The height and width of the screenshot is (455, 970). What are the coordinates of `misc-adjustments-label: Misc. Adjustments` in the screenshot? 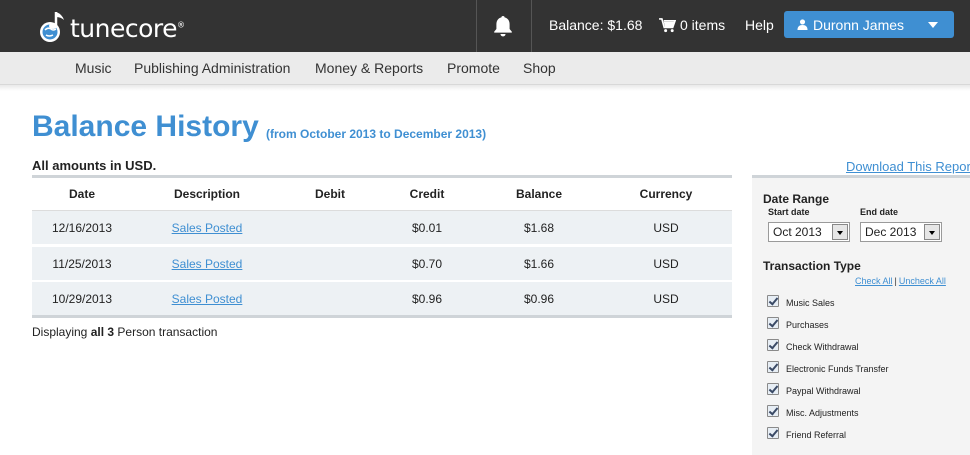 It's located at (822, 413).